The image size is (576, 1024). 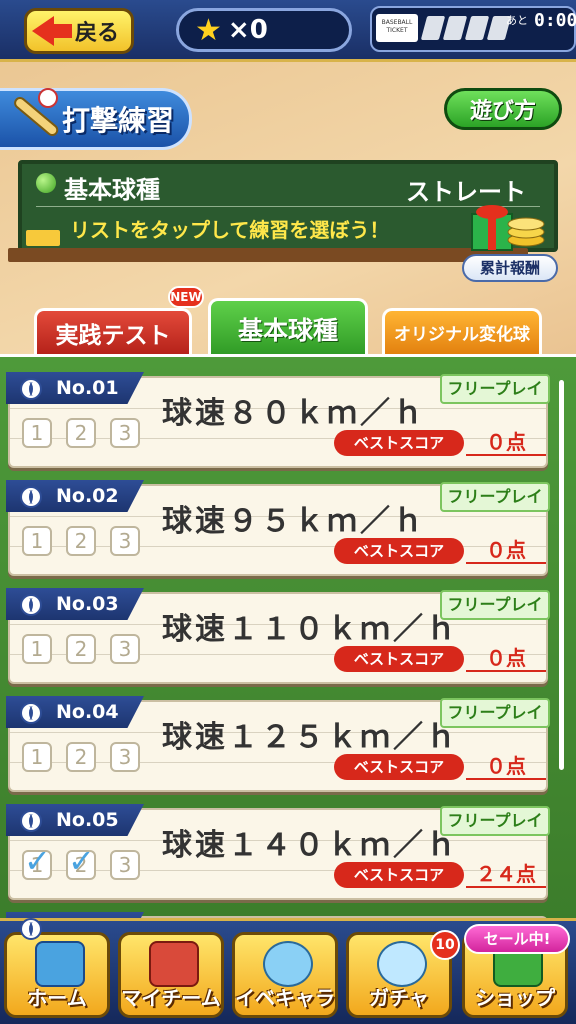 What do you see at coordinates (46, 183) in the screenshot?
I see `category-indicator-icon` at bounding box center [46, 183].